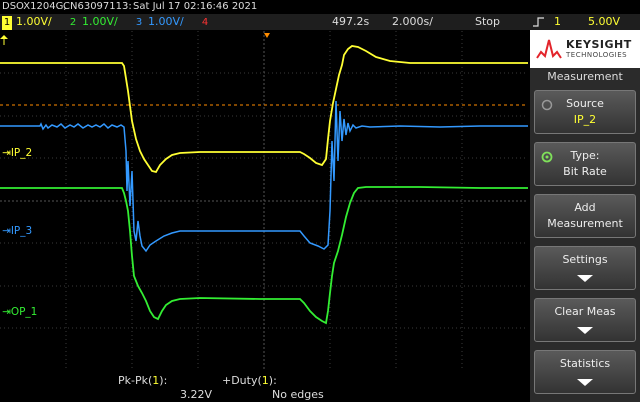  I want to click on datetime-label: Sat Jul 17 02:16:46 2021, so click(195, 6).